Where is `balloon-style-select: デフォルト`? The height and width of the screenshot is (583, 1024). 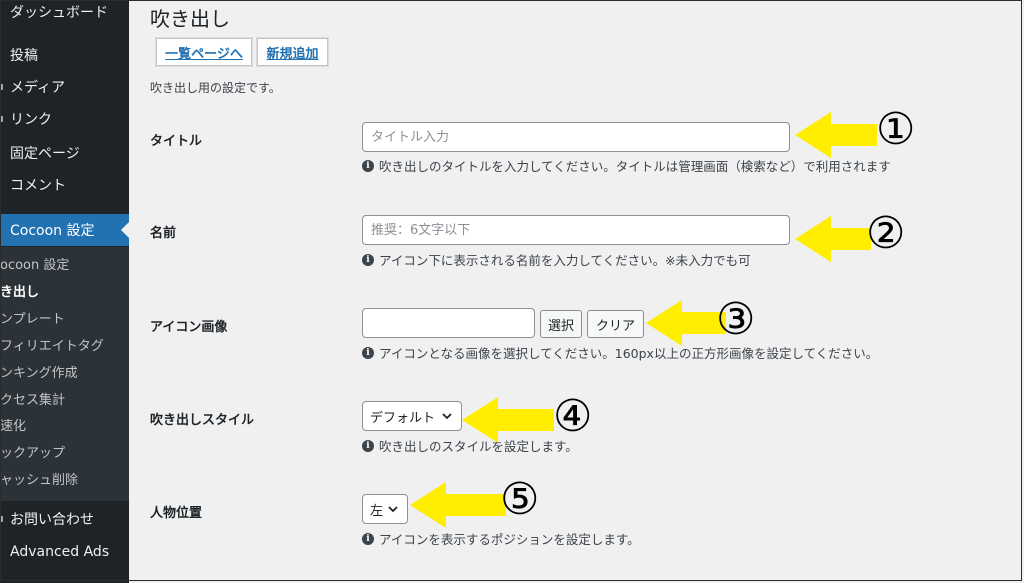
balloon-style-select: デフォルト is located at coordinates (412, 416).